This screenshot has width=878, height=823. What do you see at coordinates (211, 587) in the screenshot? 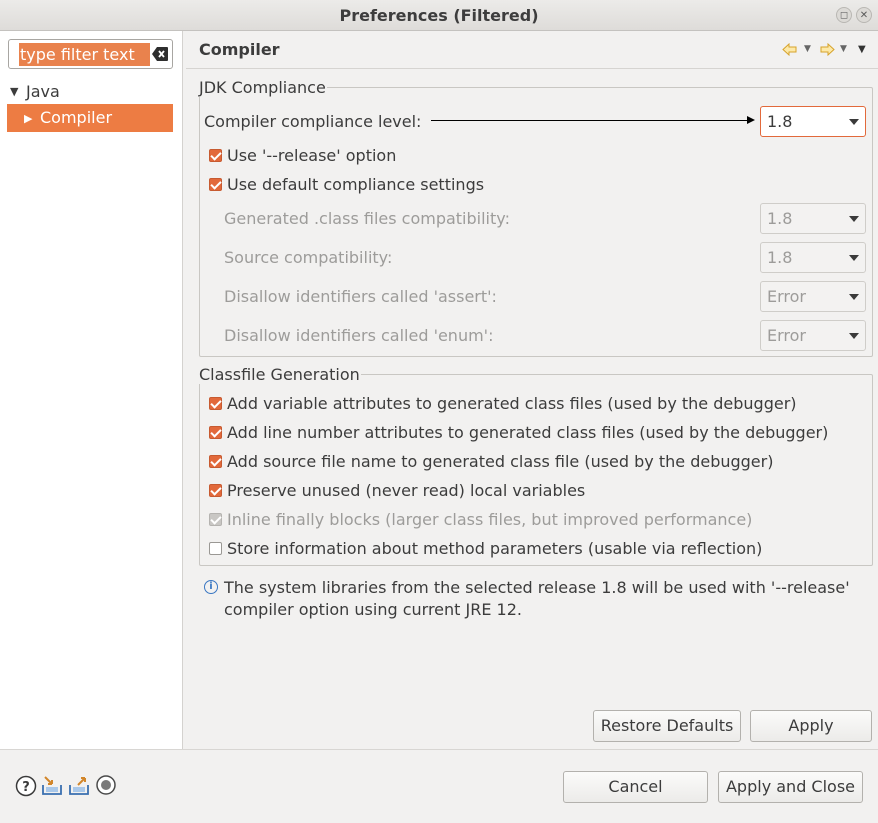
I see `info-icon: i` at bounding box center [211, 587].